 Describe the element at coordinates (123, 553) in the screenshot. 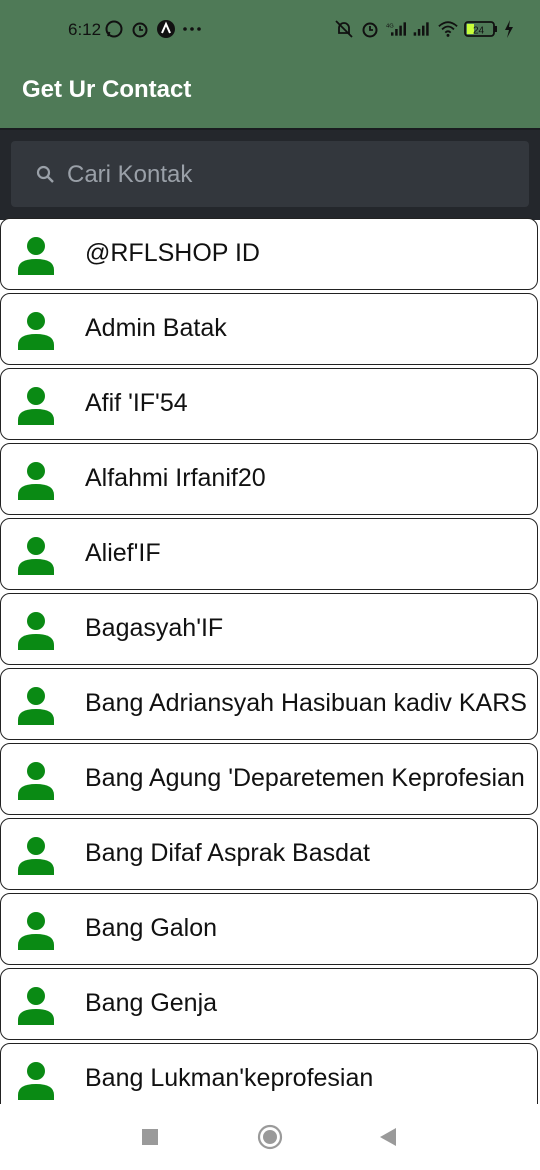

I see `contact-name: Alief'IF` at that location.